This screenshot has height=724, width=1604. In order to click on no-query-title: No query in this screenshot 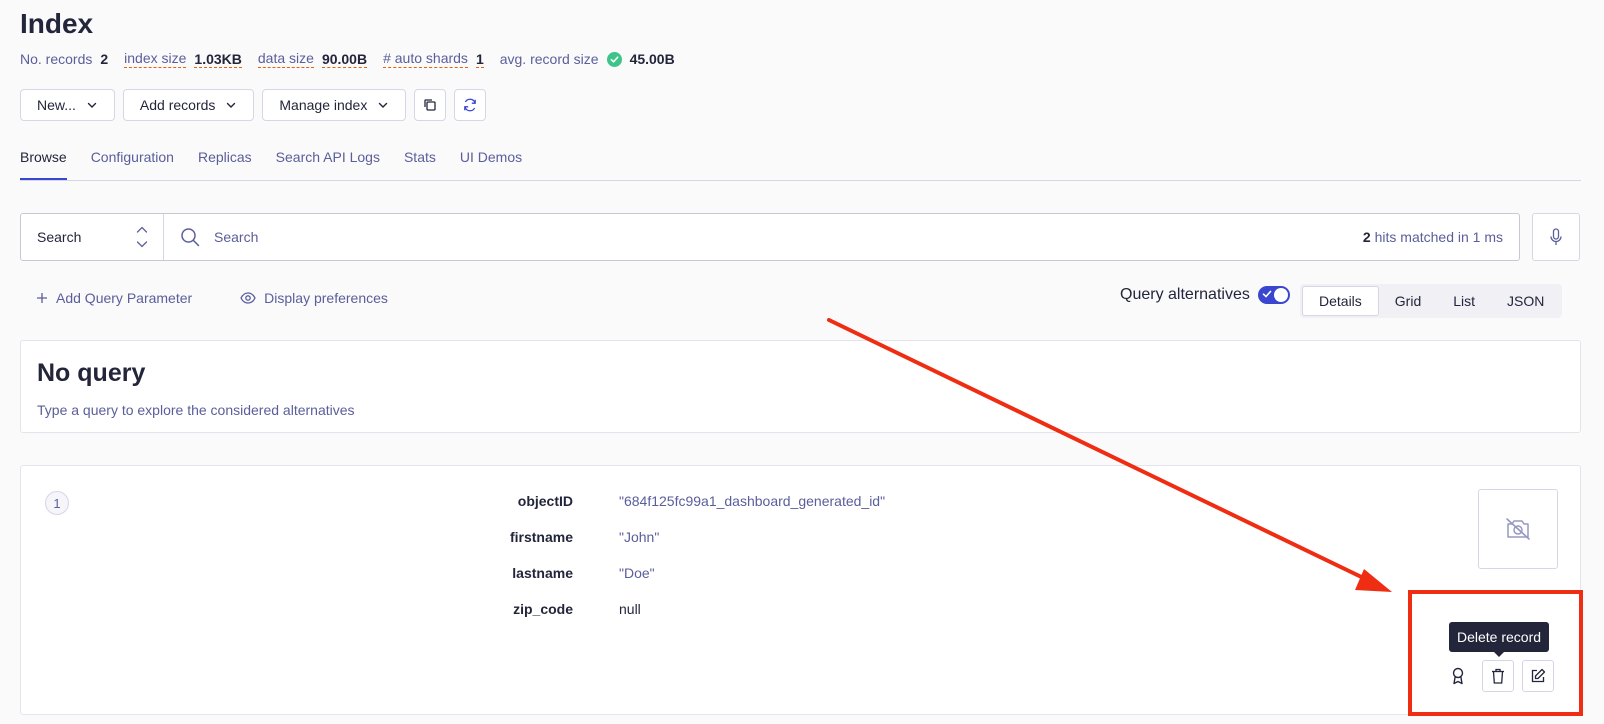, I will do `click(91, 373)`.